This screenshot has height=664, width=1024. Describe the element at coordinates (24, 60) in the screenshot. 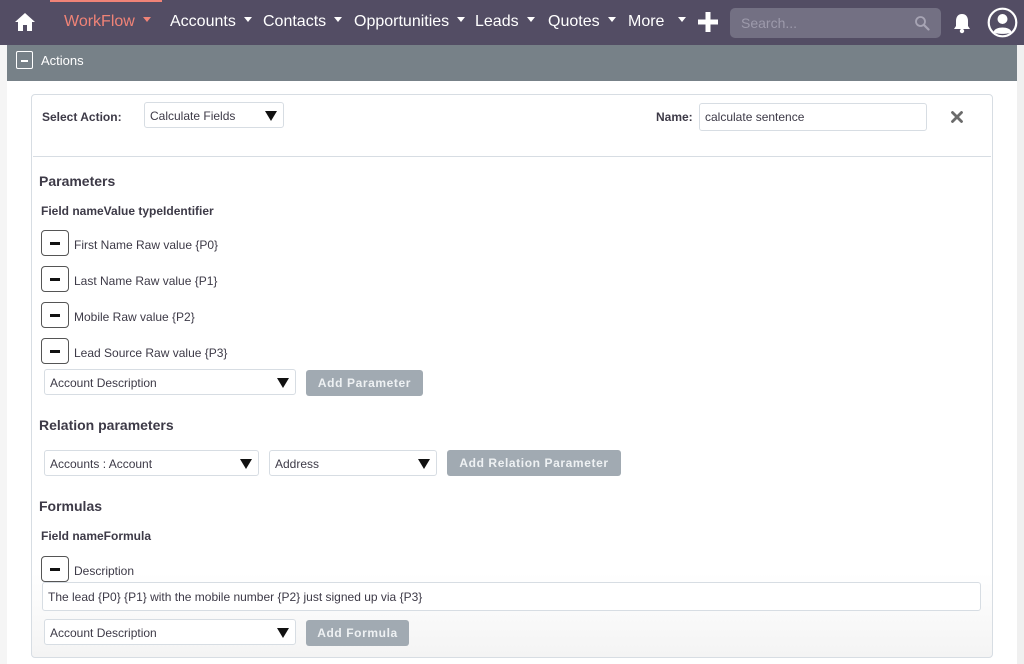

I see `collapse-panel-button` at that location.